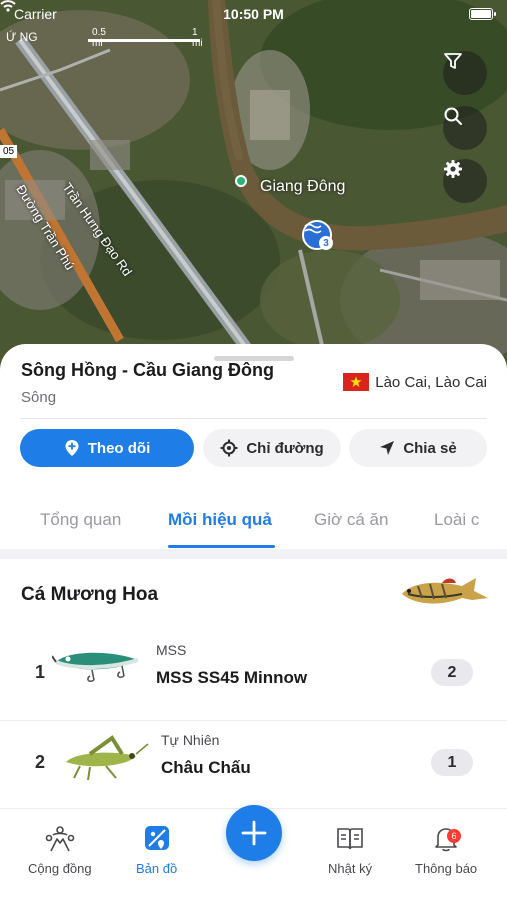  I want to click on minnow-lure-image, so click(95, 667).